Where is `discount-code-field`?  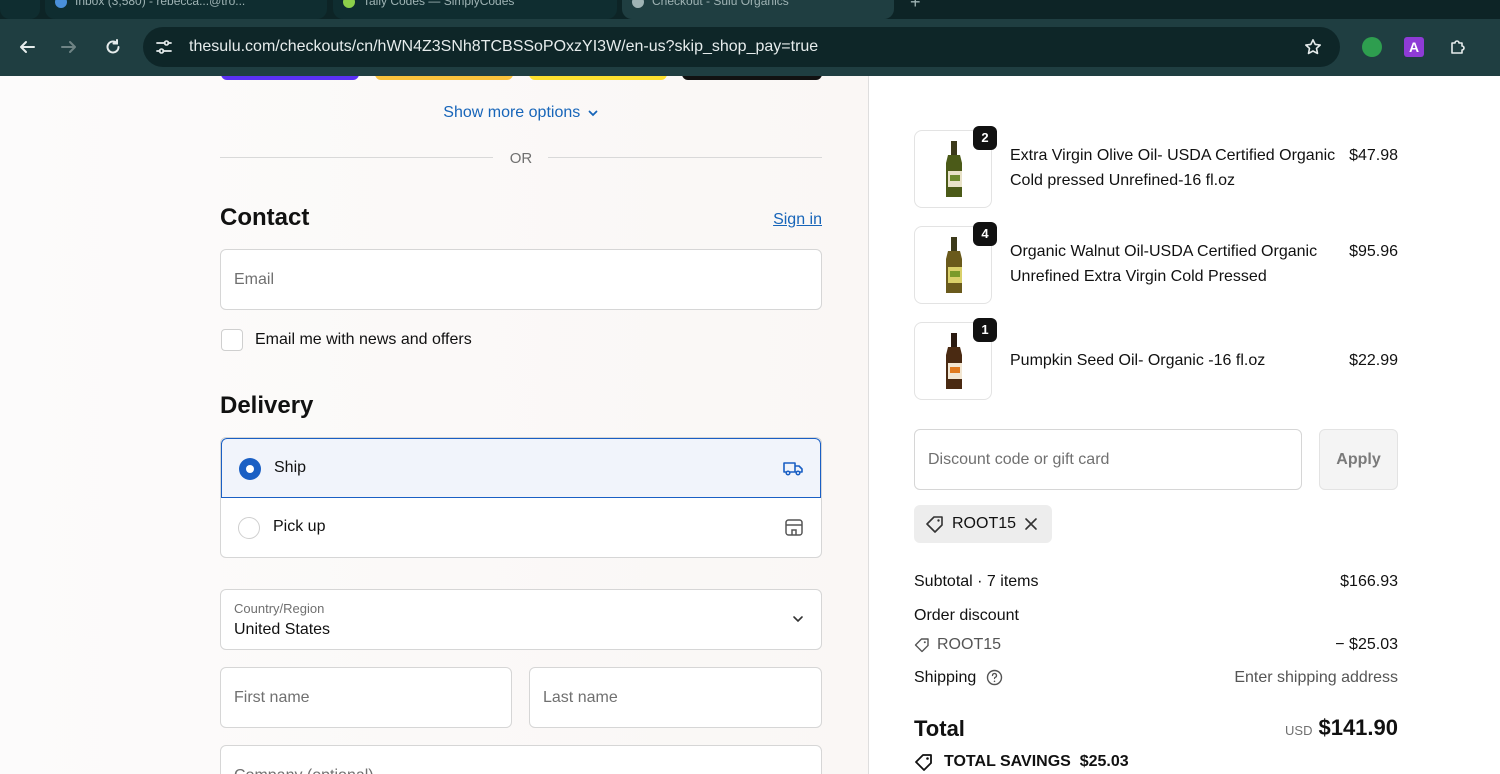
discount-code-field is located at coordinates (1108, 459).